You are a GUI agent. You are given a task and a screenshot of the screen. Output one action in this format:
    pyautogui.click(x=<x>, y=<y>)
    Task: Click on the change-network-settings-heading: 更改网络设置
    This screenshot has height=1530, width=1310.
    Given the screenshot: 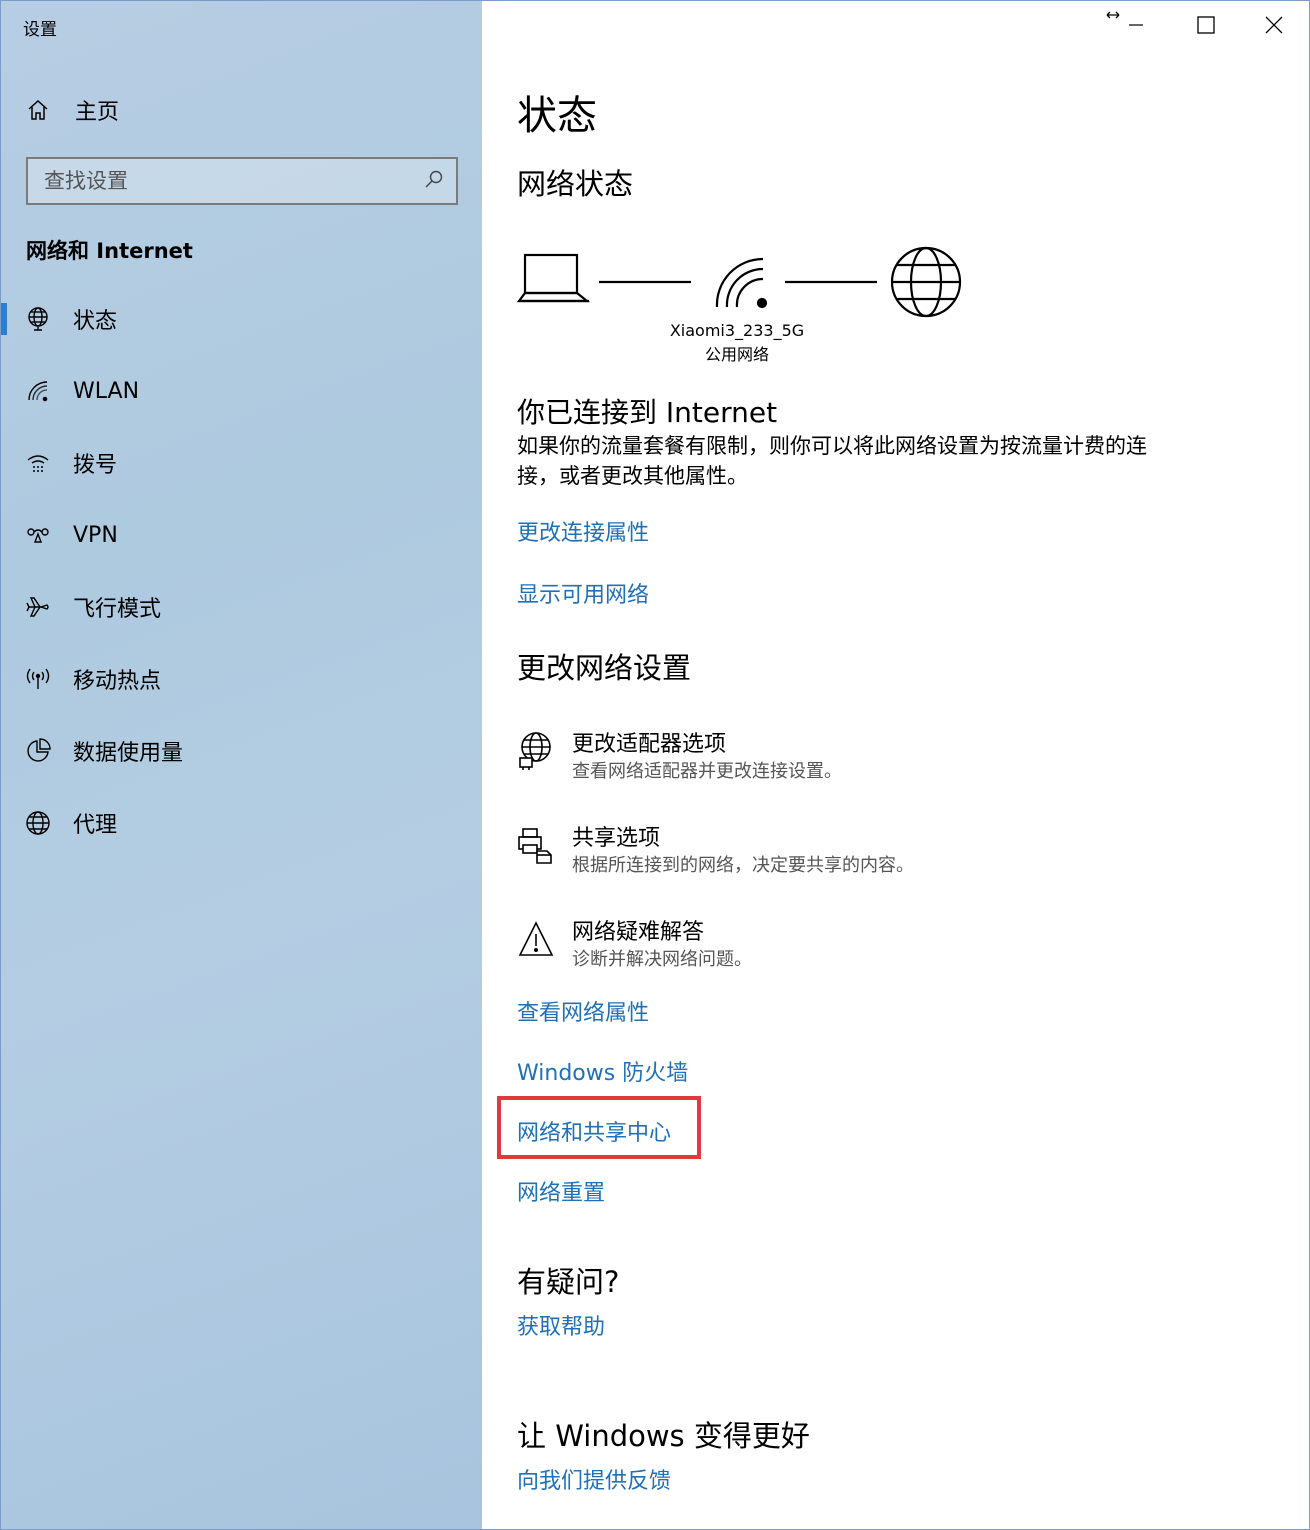 What is the action you would take?
    pyautogui.click(x=604, y=668)
    